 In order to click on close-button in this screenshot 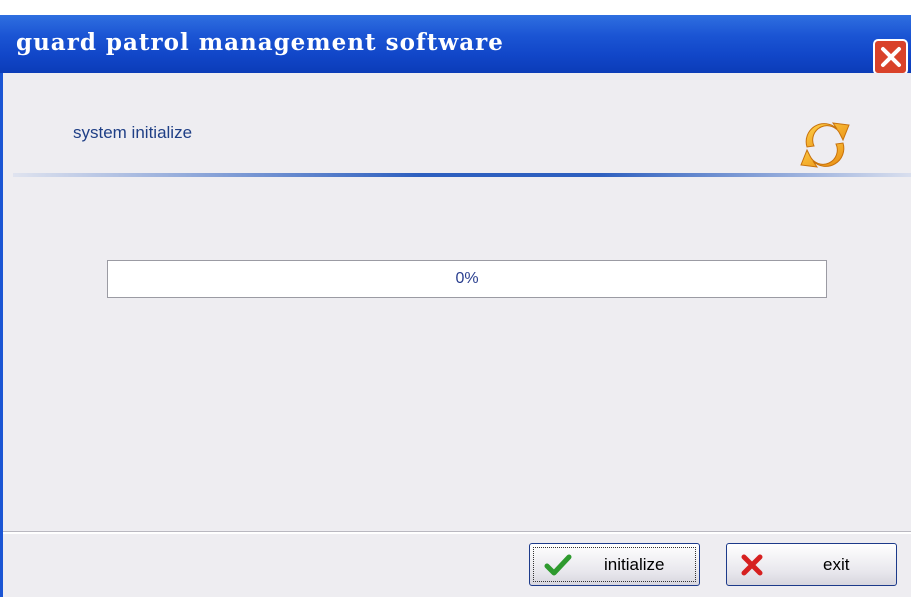, I will do `click(890, 57)`.